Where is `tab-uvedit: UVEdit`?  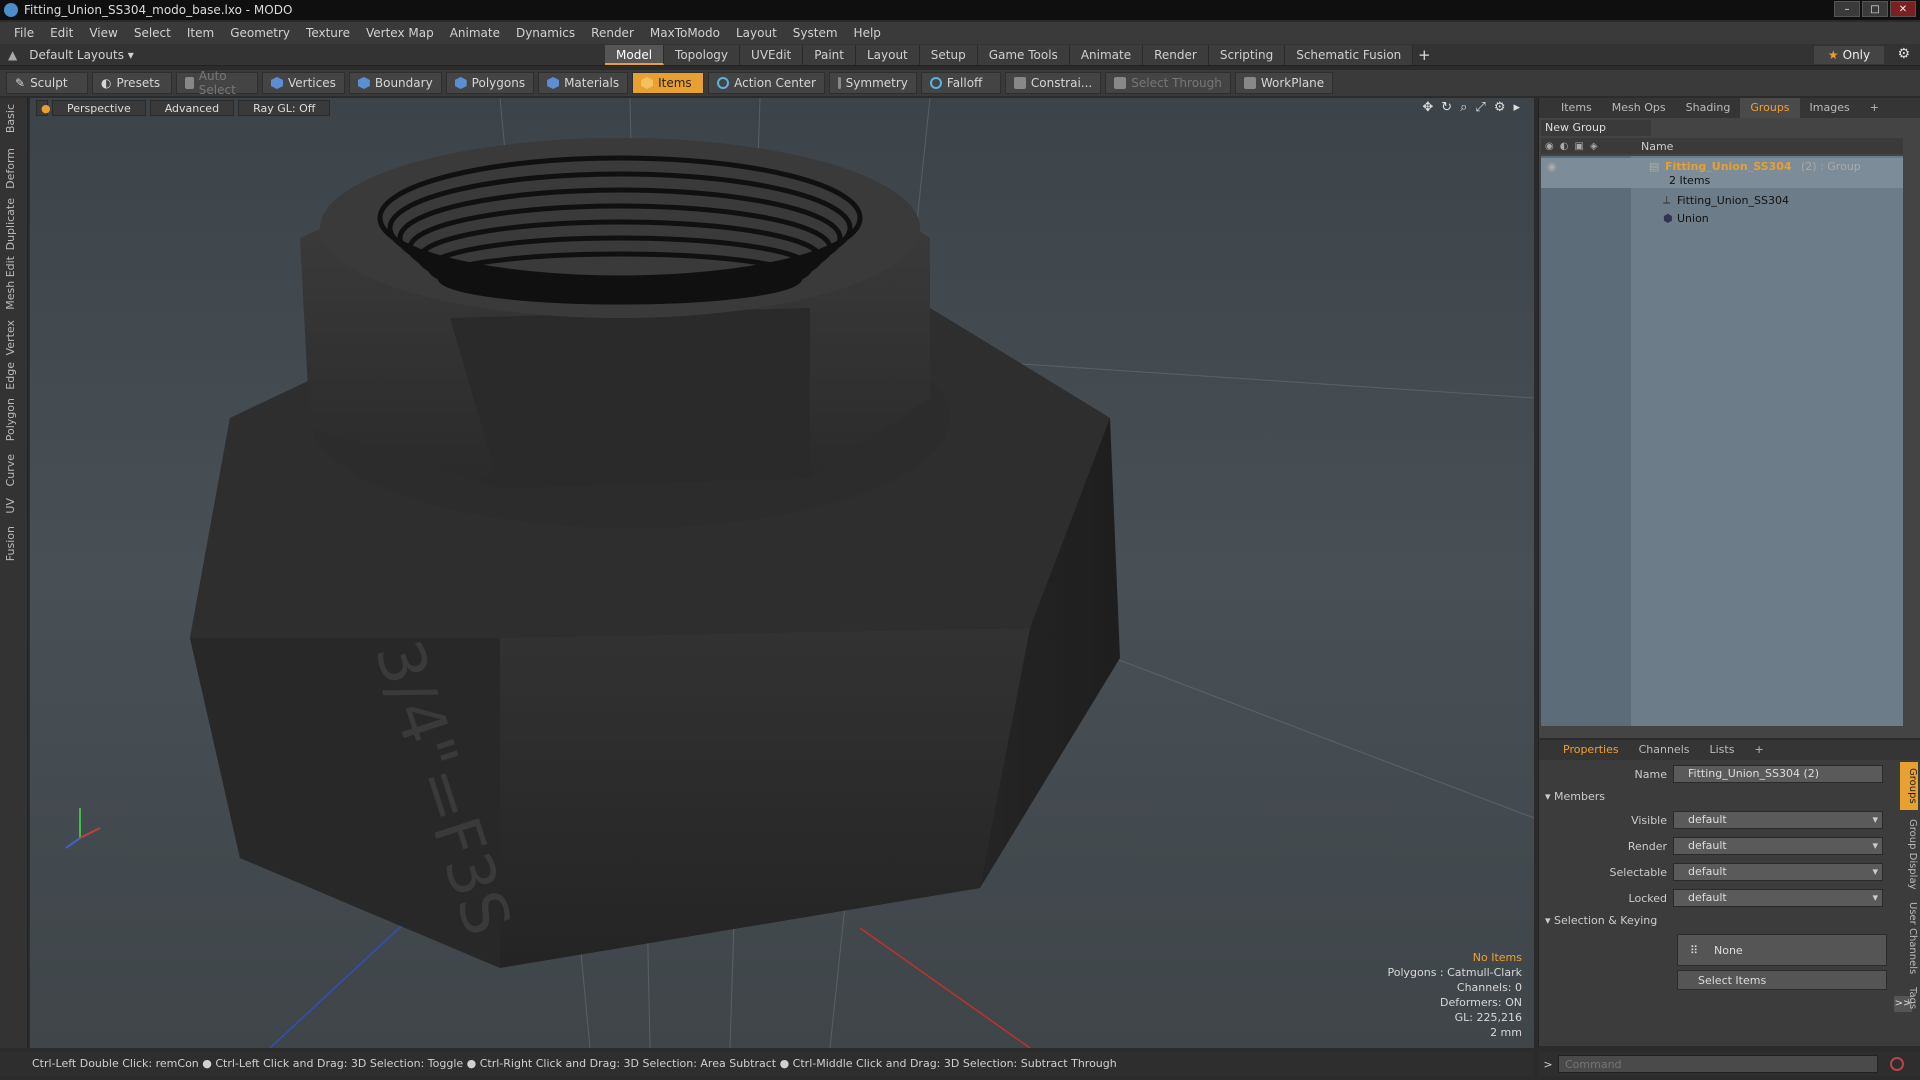
tab-uvedit: UVEdit is located at coordinates (772, 55).